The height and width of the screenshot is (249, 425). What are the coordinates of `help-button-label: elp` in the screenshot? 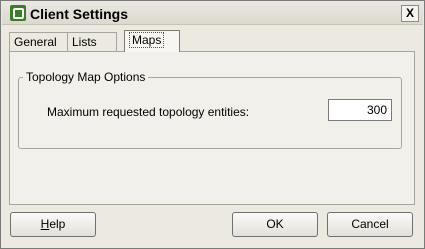 It's located at (57, 224).